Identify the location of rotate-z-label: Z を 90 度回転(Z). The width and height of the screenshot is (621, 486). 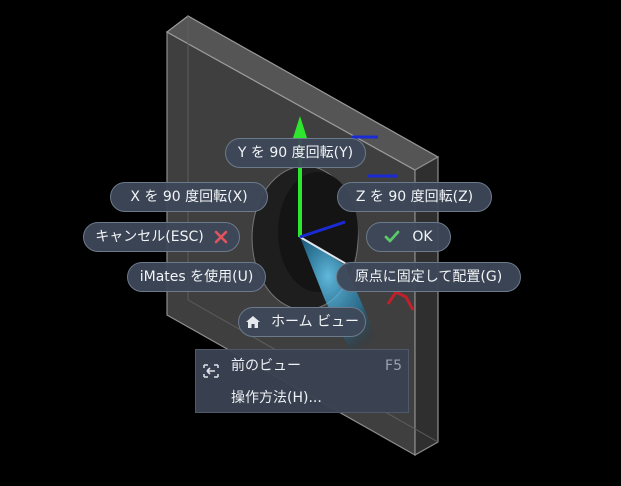
(414, 197).